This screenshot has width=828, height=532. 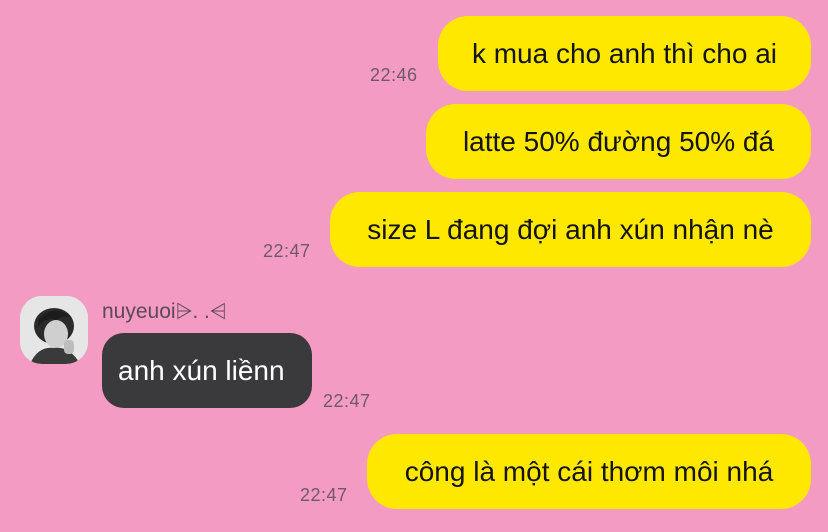 I want to click on incoming-message-bubble: anh xún liềnn, so click(x=207, y=370).